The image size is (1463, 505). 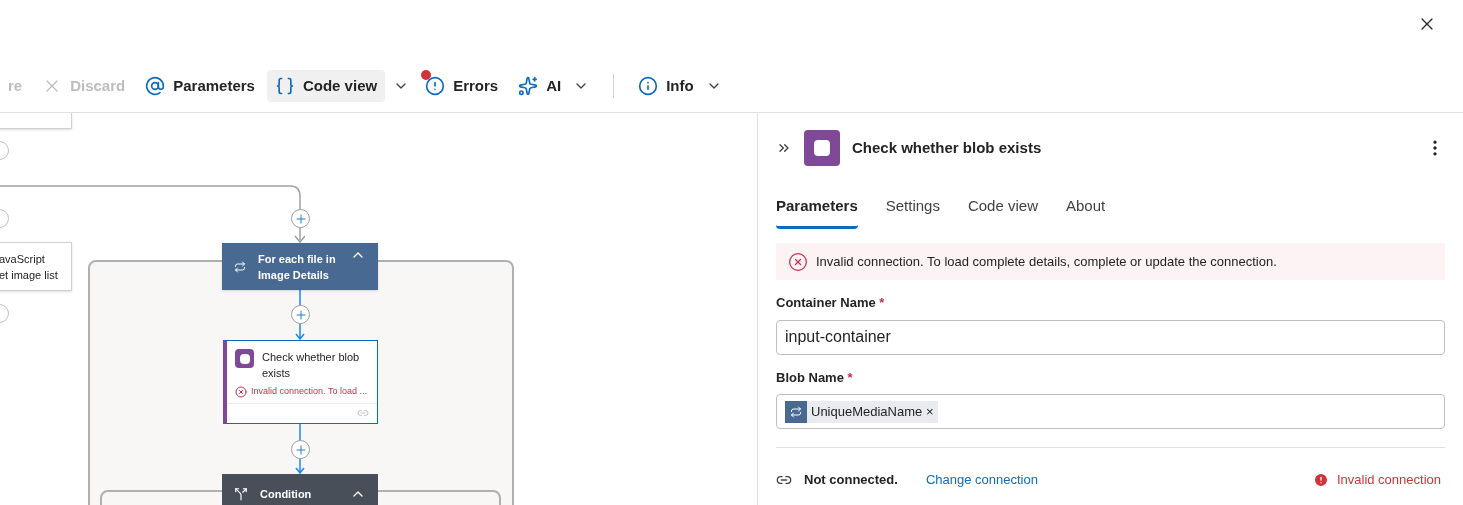 I want to click on add-step-button, so click(x=300, y=218).